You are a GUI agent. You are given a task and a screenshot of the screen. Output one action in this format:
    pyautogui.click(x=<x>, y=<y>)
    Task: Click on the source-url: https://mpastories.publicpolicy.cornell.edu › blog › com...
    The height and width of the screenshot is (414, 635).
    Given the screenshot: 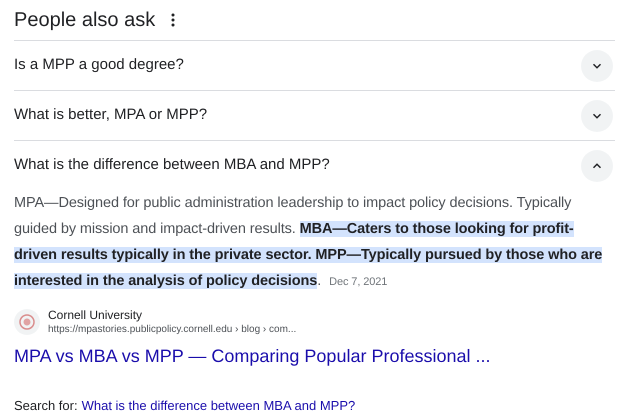 What is the action you would take?
    pyautogui.click(x=172, y=330)
    